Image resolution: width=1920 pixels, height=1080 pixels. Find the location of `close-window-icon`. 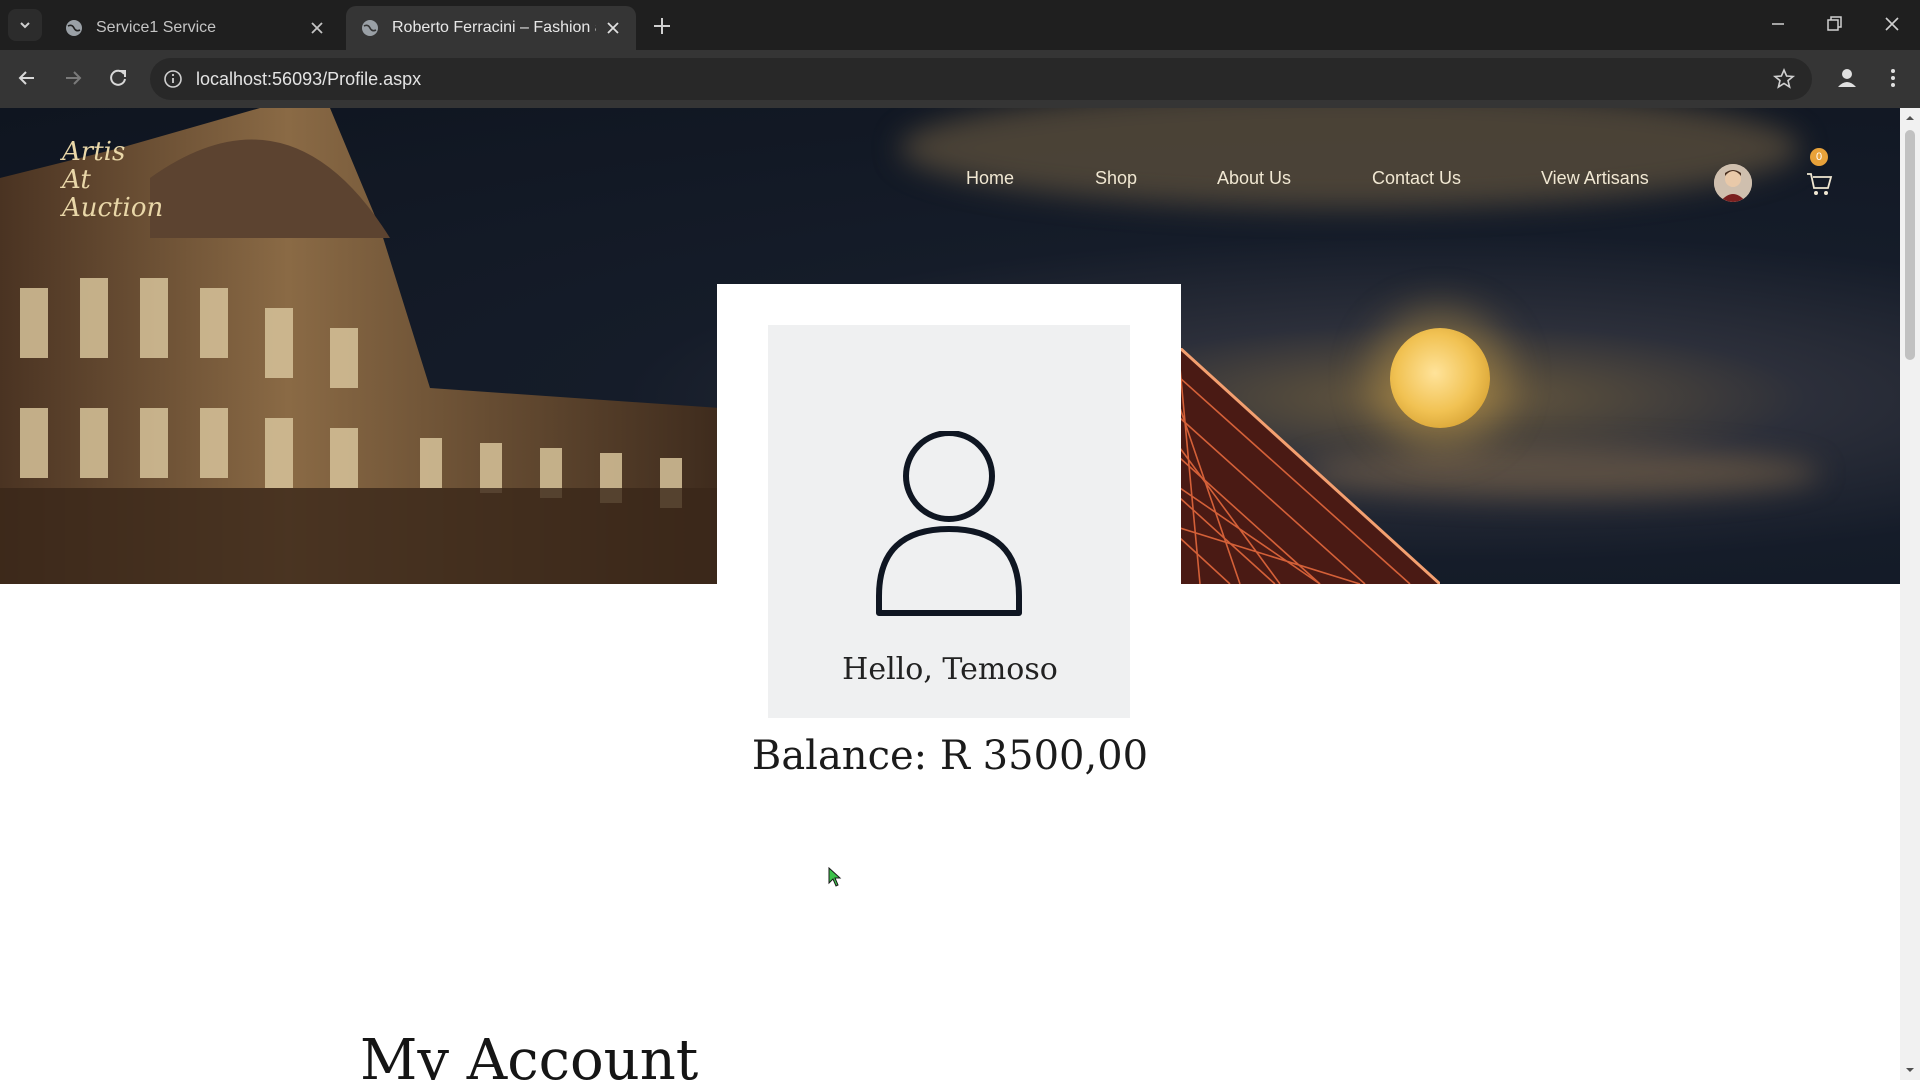

close-window-icon is located at coordinates (1892, 24).